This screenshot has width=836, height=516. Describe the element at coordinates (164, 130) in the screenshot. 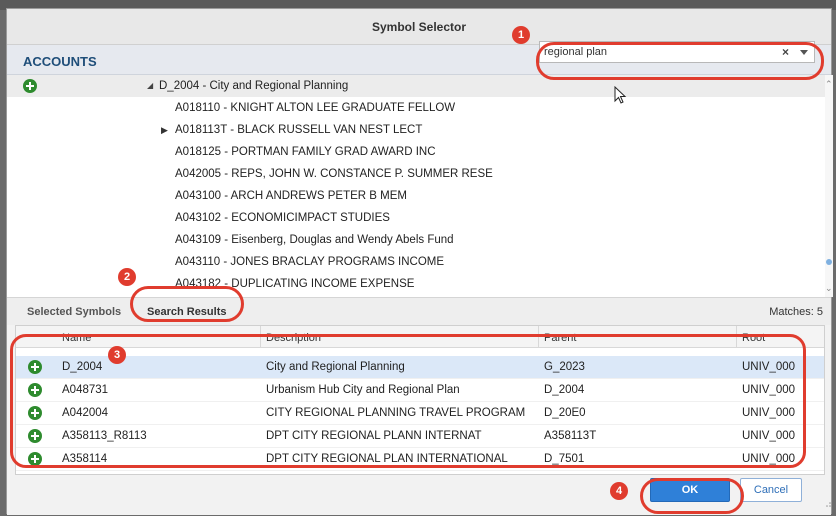

I see `collapsed-triangle-icon: ▶` at that location.